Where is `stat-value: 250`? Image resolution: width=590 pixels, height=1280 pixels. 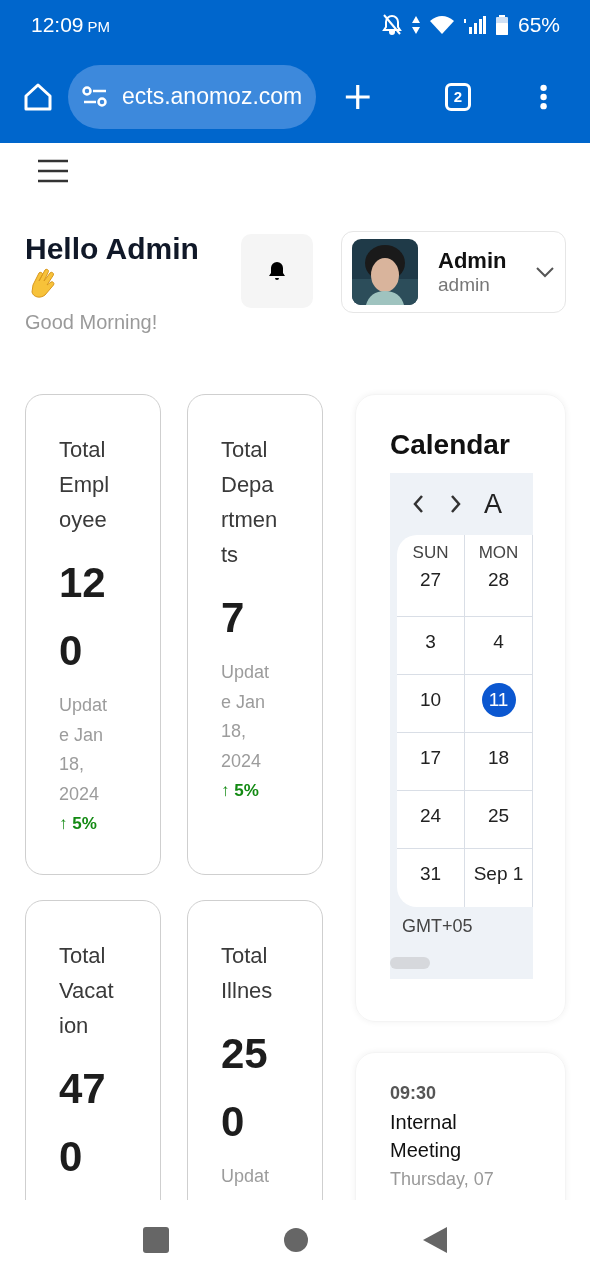
stat-value: 250 is located at coordinates (245, 1088).